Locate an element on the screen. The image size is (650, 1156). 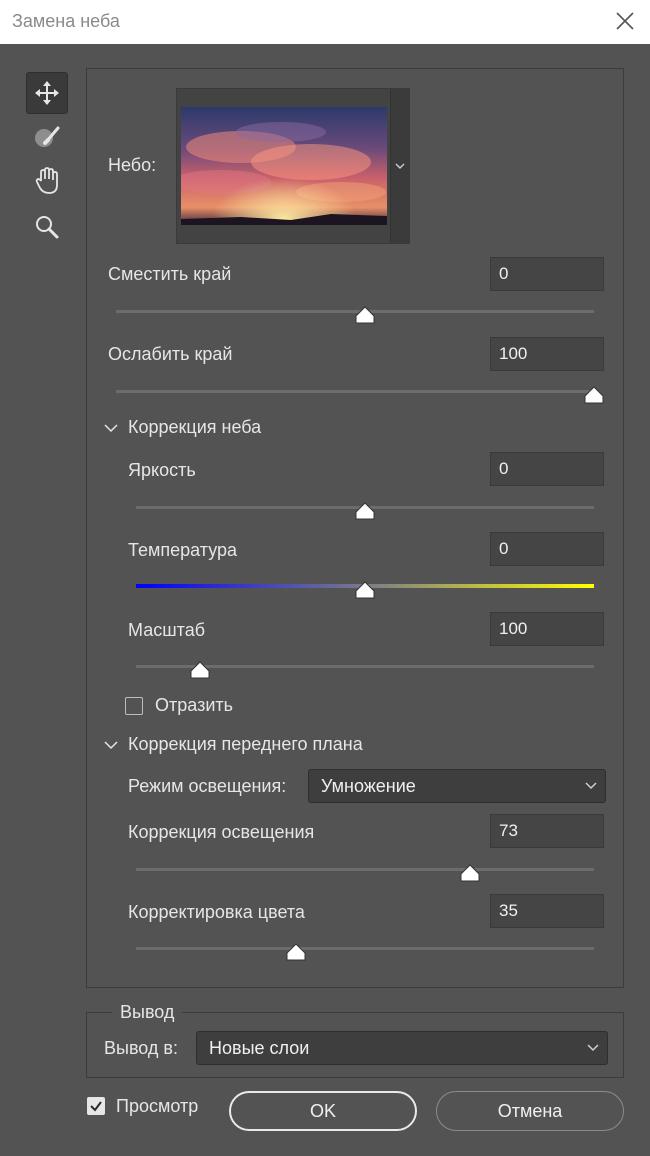
lighting-label: Коррекция освещения is located at coordinates (221, 832).